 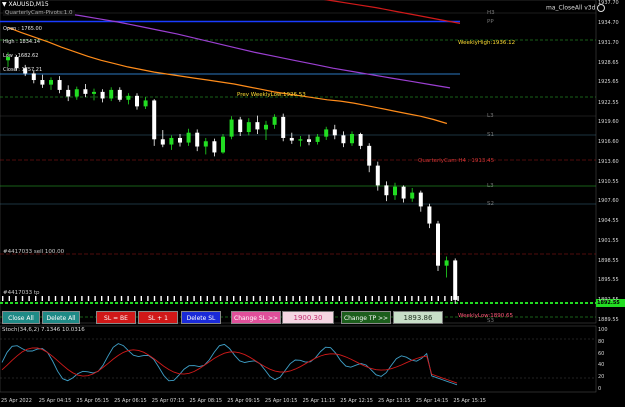 What do you see at coordinates (600, 389) in the screenshot?
I see `stoch-tick-label: 0` at bounding box center [600, 389].